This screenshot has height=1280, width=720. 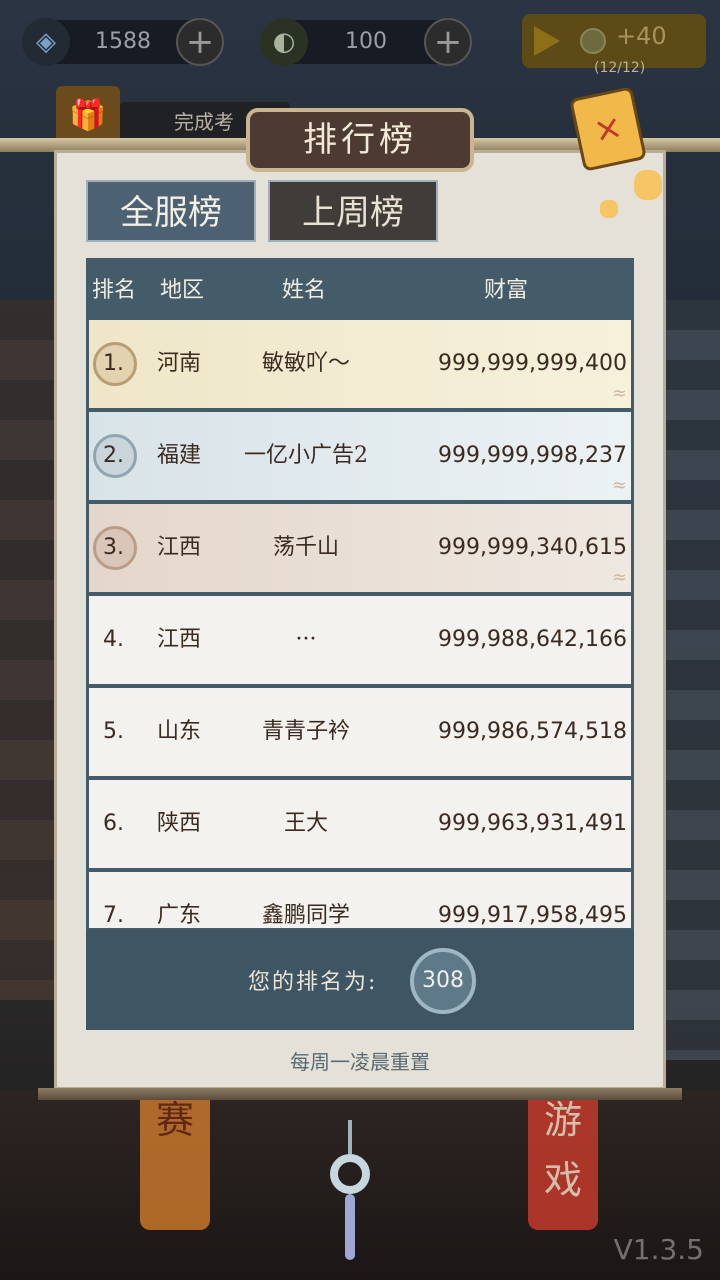 I want to click on coin-icon, so click(x=593, y=41).